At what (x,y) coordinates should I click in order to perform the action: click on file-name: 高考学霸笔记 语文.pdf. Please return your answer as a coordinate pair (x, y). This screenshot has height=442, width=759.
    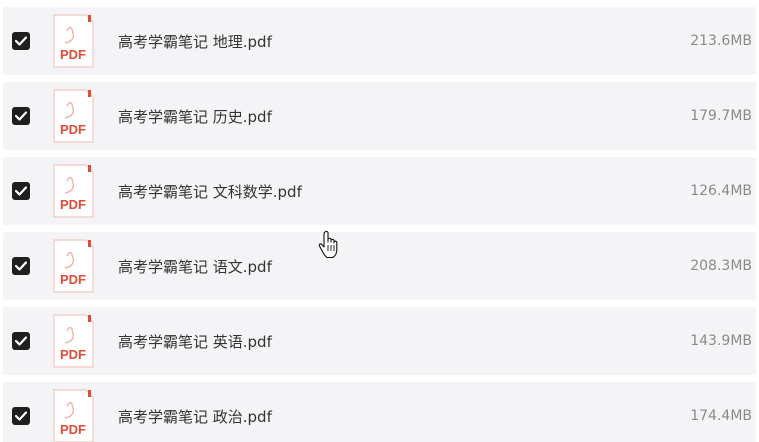
    Looking at the image, I should click on (195, 266).